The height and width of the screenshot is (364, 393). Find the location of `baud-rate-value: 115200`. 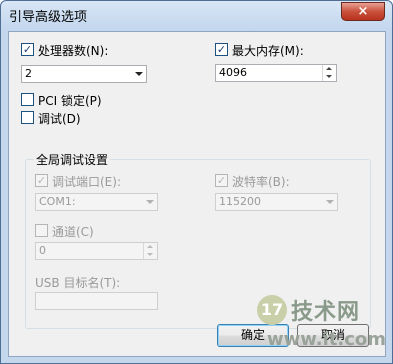

baud-rate-value: 115200 is located at coordinates (240, 201).